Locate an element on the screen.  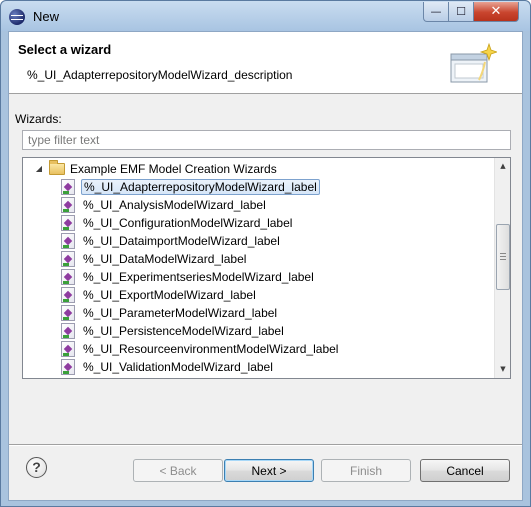
window-title: New is located at coordinates (46, 16).